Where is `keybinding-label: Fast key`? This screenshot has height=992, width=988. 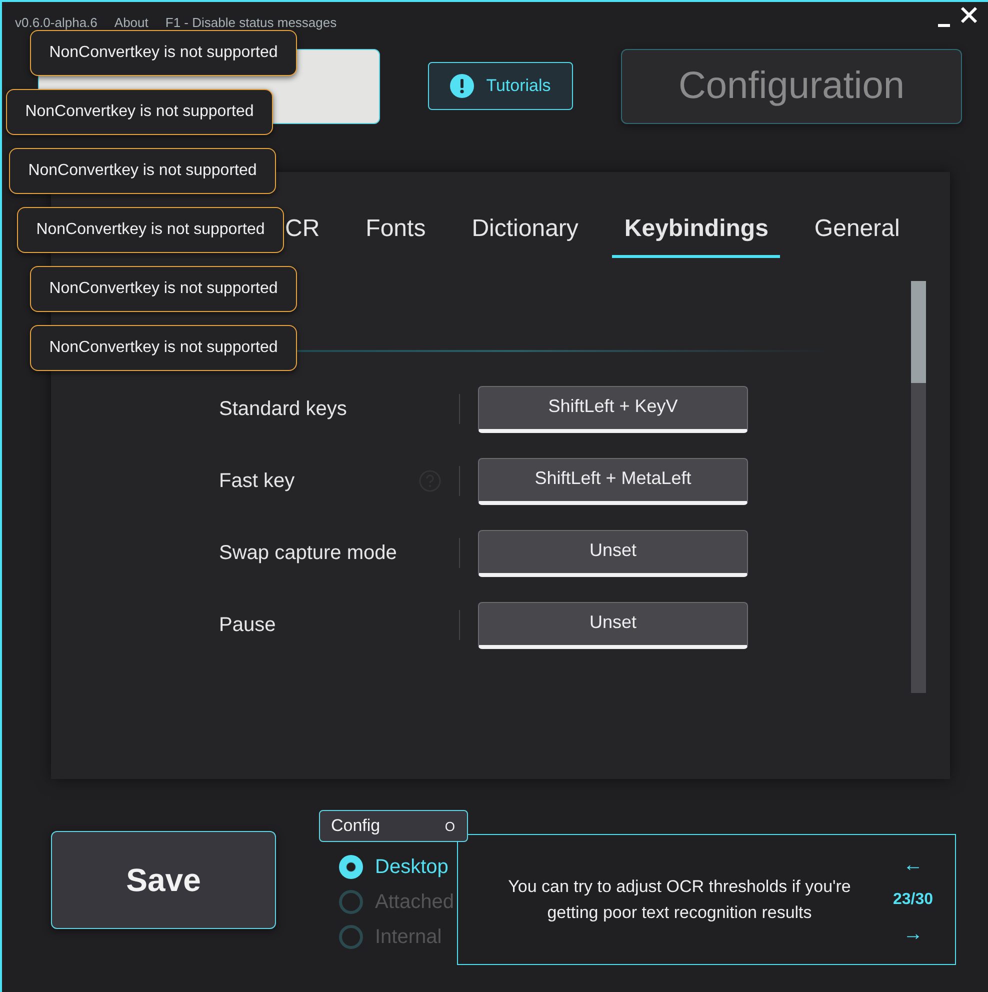
keybinding-label: Fast key is located at coordinates (257, 481).